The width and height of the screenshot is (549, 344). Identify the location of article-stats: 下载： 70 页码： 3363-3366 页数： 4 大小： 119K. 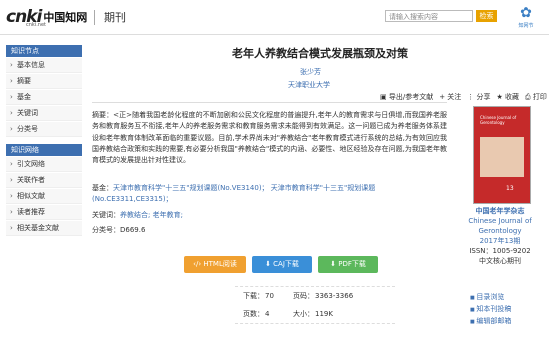
(315, 305).